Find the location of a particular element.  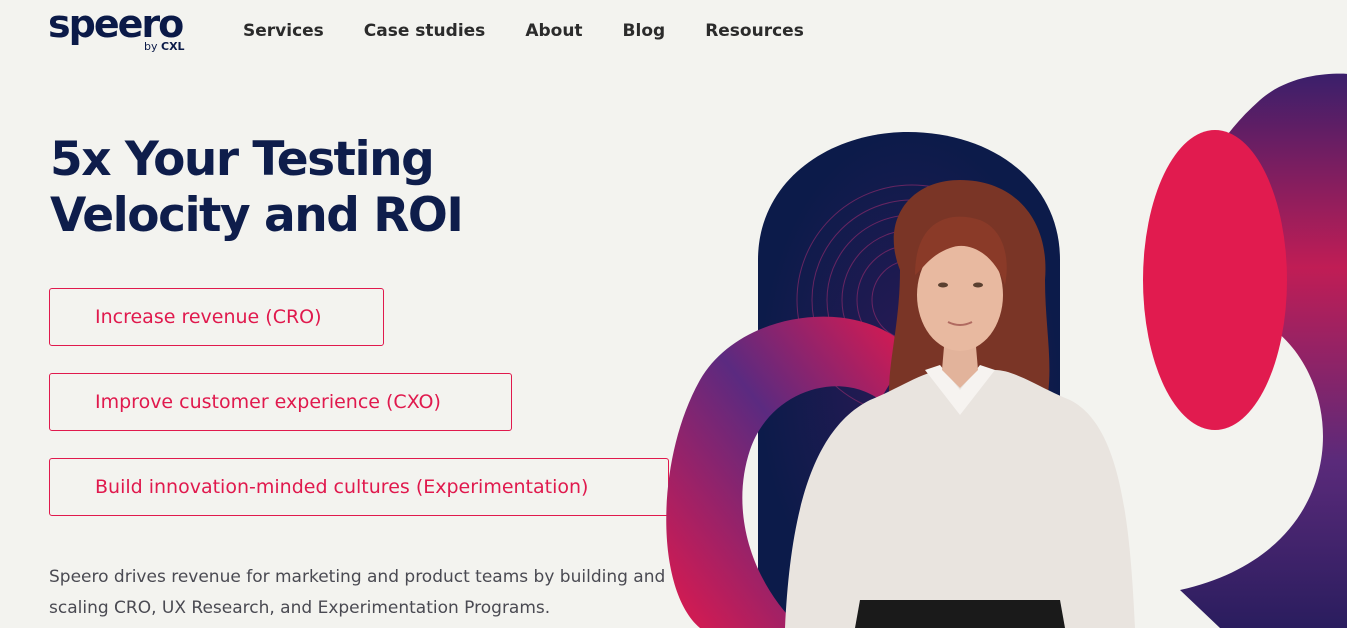

hero-title-line1: 5x Your Testing is located at coordinates (242, 159).